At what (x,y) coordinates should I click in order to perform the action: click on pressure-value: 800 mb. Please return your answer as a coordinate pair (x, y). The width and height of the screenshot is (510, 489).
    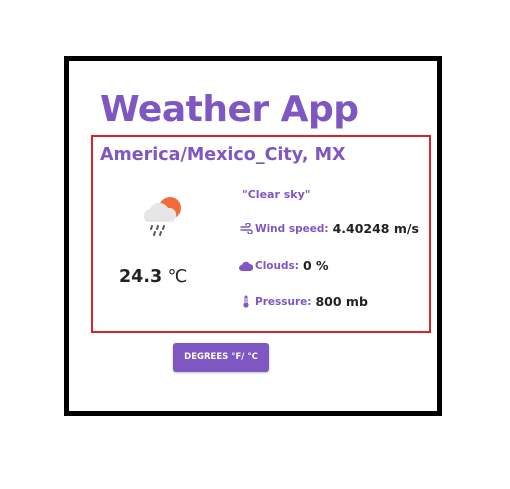
    Looking at the image, I should click on (341, 301).